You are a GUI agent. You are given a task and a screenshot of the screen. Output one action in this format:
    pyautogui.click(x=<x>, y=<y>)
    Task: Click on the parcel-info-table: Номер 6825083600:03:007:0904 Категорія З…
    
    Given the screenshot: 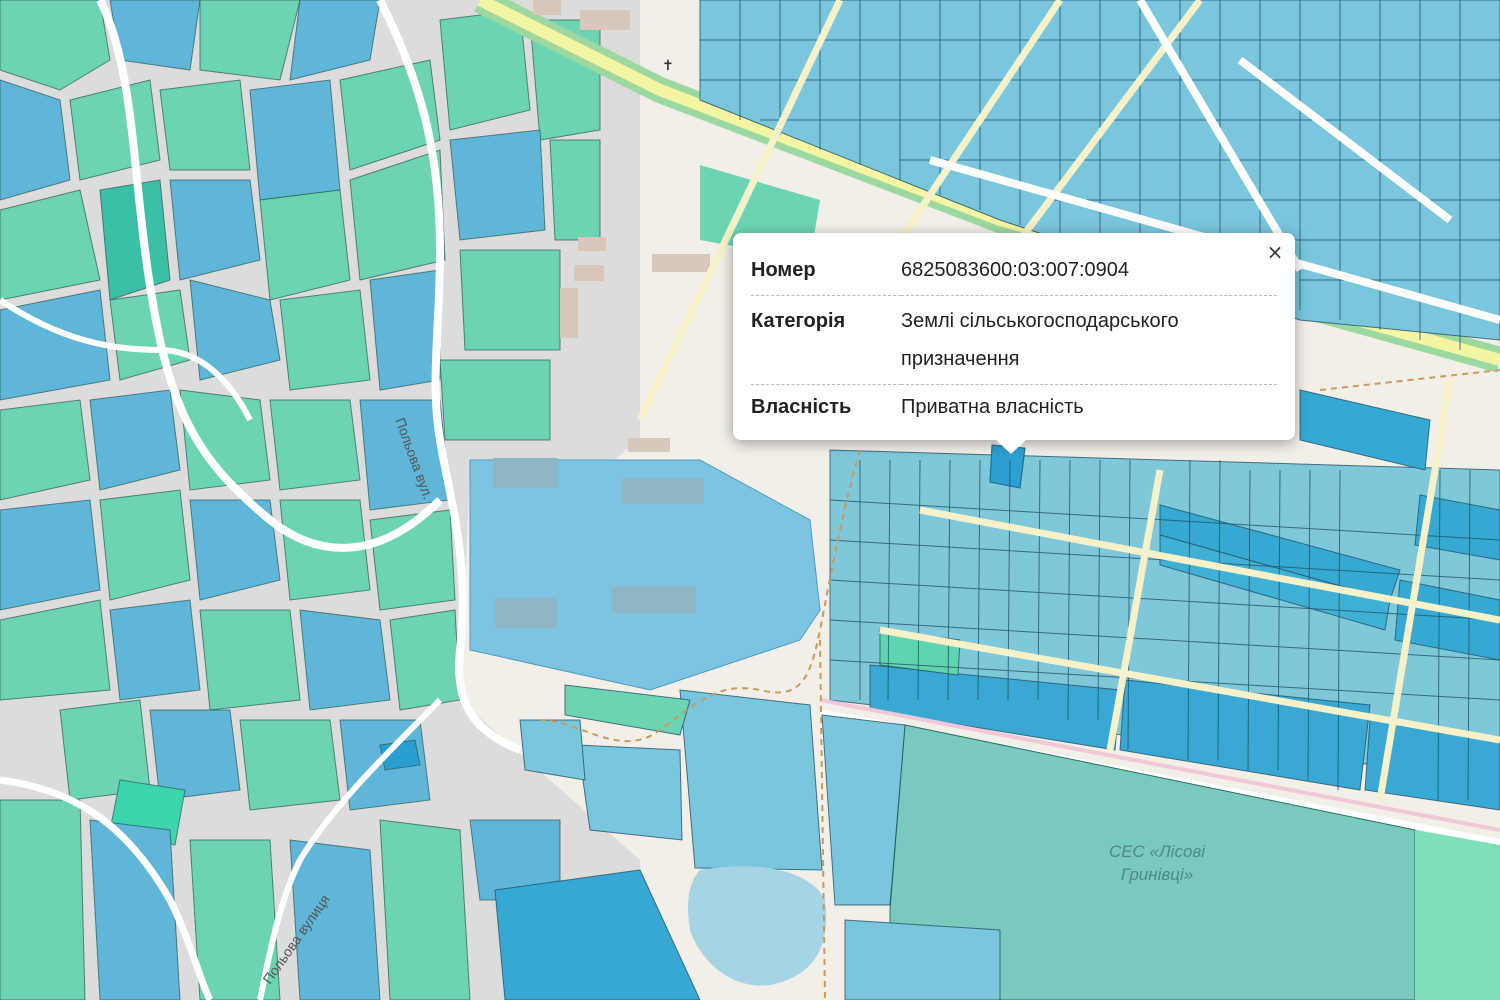 What is the action you would take?
    pyautogui.click(x=1014, y=340)
    